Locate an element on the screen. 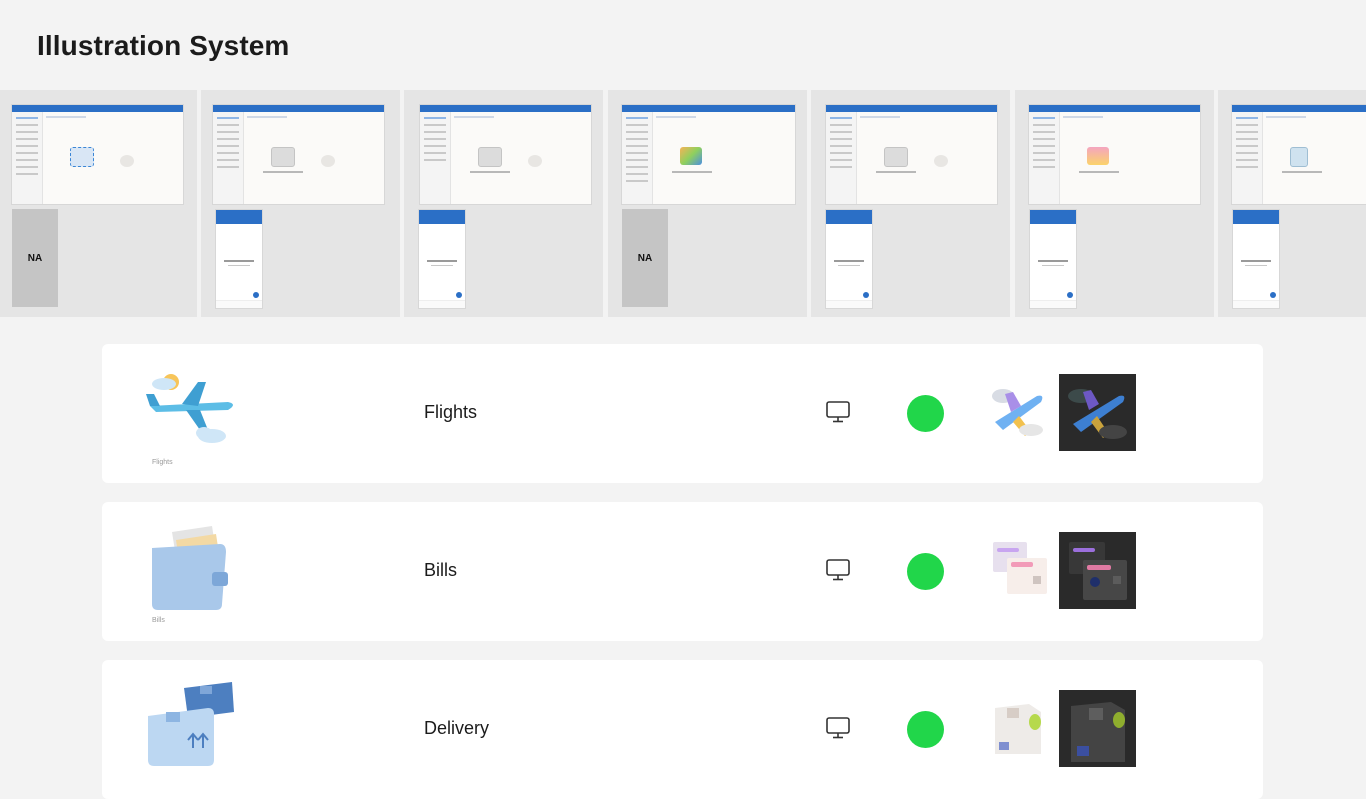 Image resolution: width=1366 pixels, height=799 pixels. illustration-icon is located at coordinates (691, 156).